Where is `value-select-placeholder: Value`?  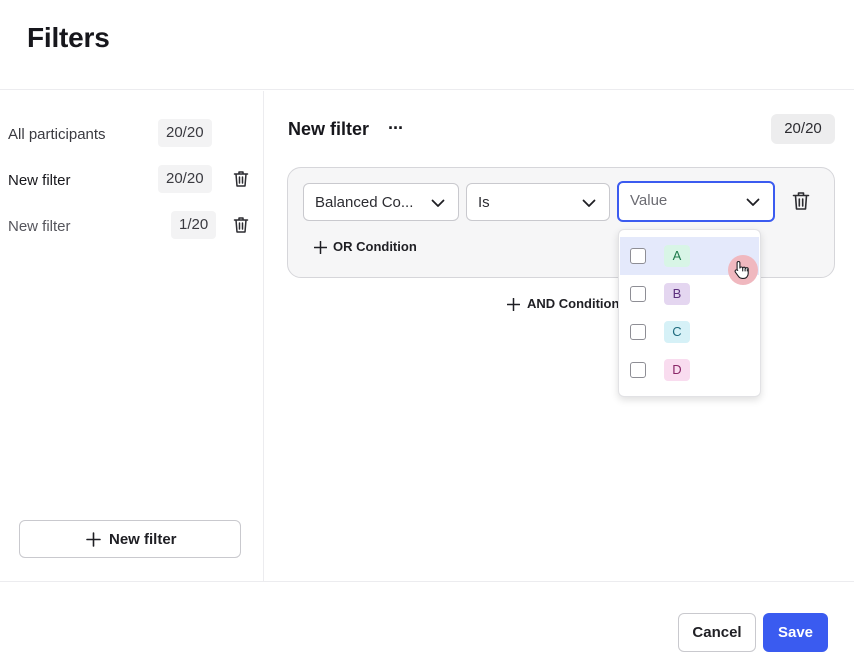 value-select-placeholder: Value is located at coordinates (649, 200).